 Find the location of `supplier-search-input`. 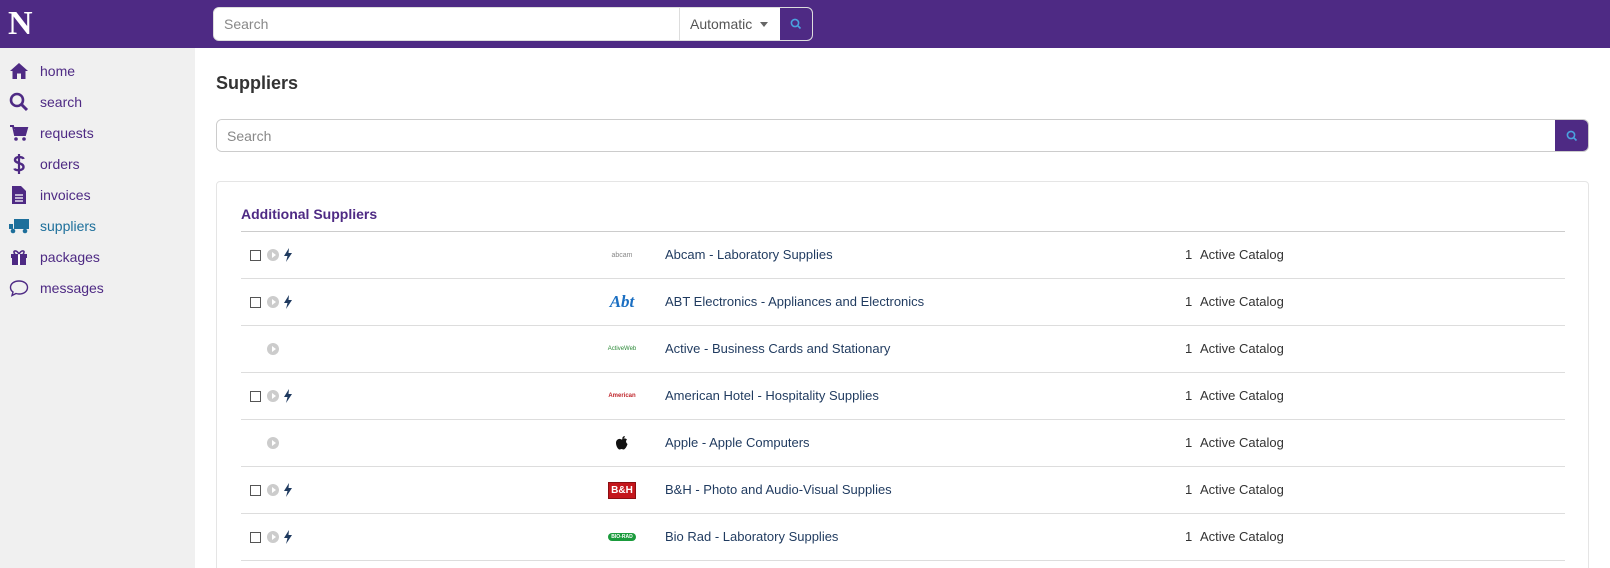

supplier-search-input is located at coordinates (886, 135).